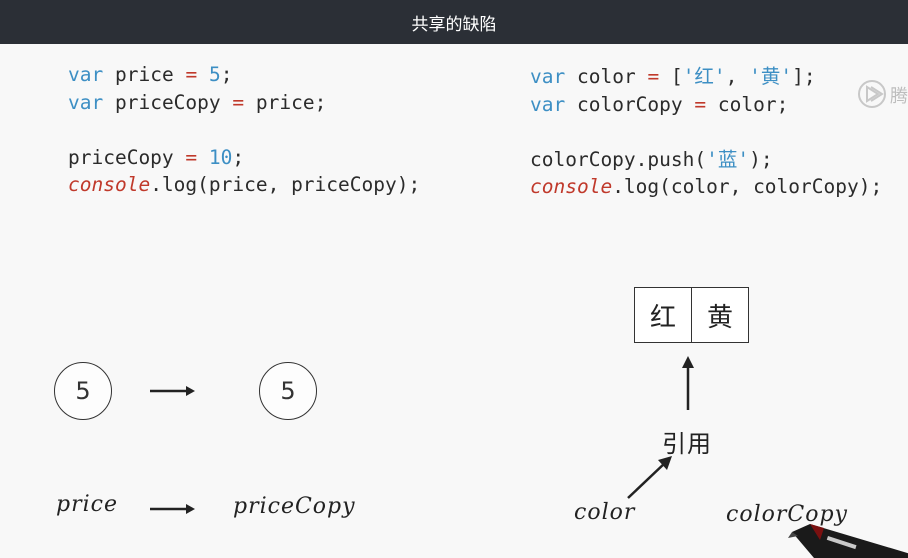 The image size is (908, 558). I want to click on label-color: color, so click(605, 512).